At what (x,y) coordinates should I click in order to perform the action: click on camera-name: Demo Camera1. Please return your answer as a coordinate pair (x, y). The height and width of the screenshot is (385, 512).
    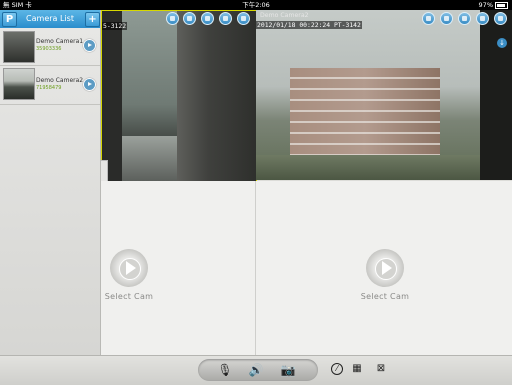
    Looking at the image, I should click on (60, 41).